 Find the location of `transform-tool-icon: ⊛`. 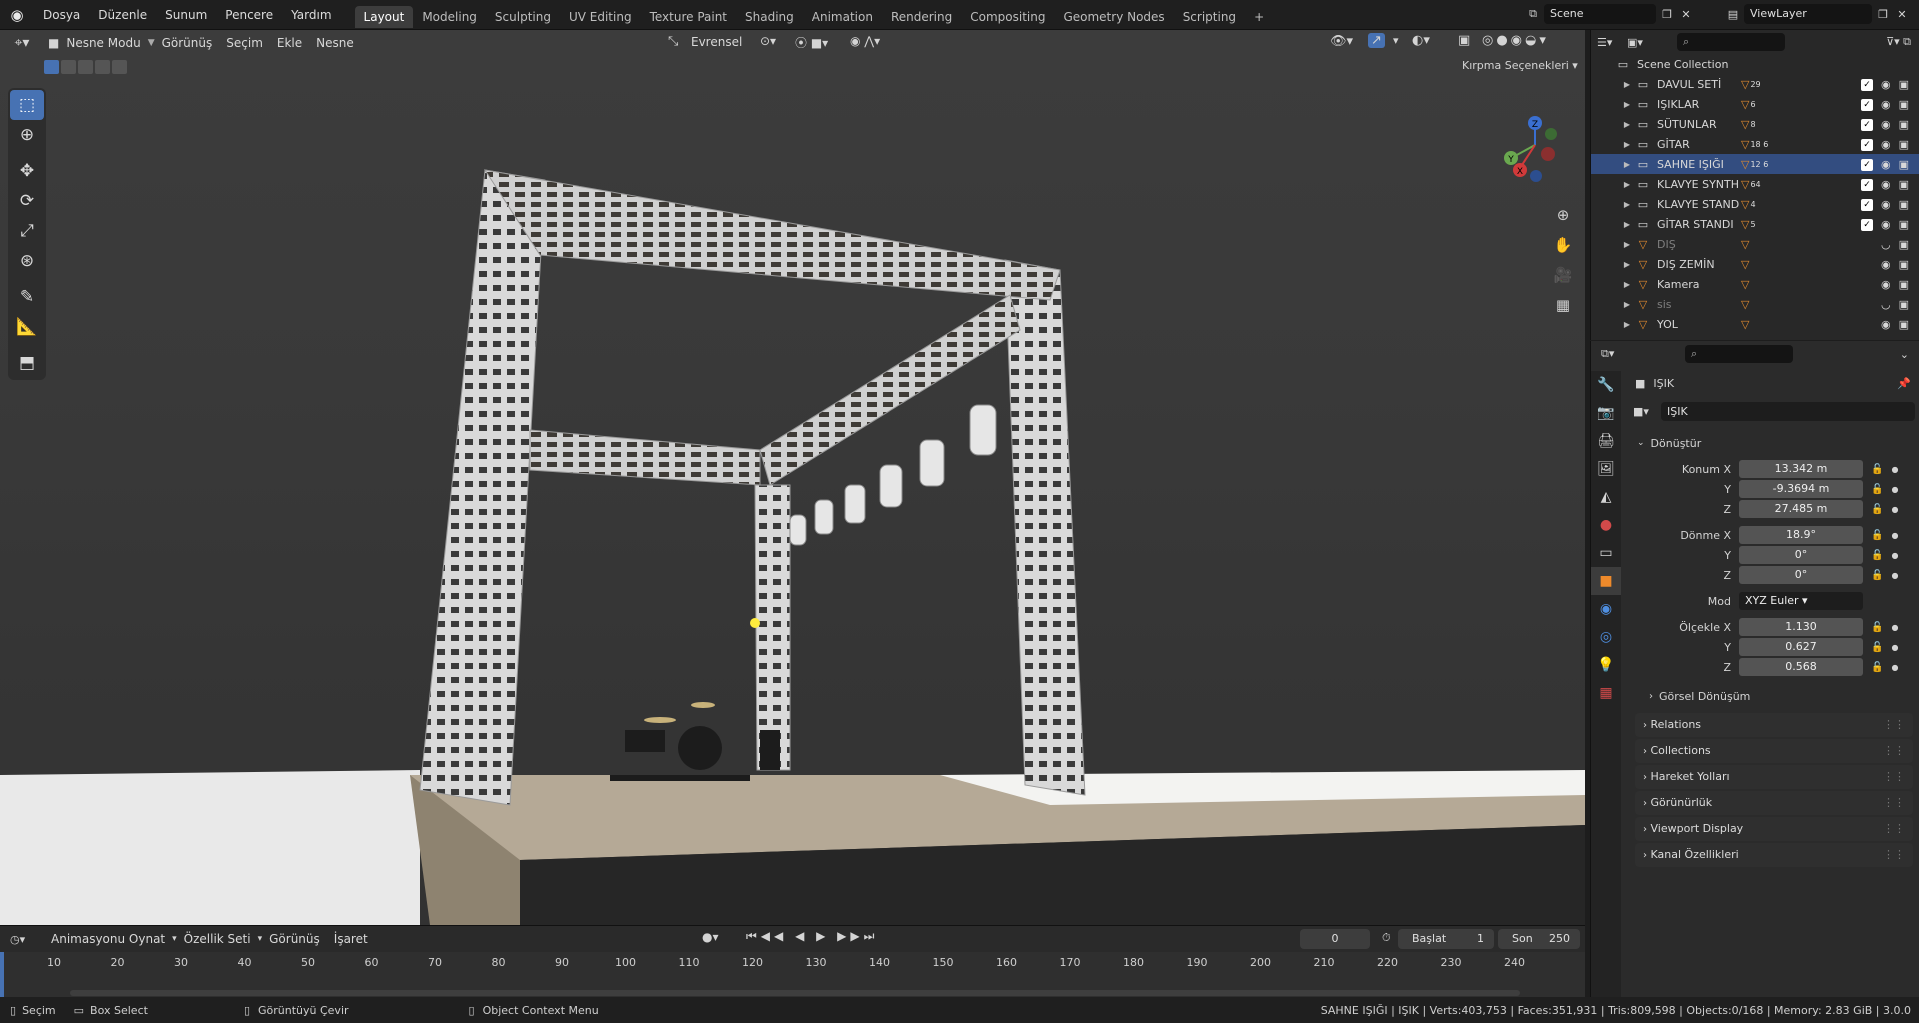

transform-tool-icon: ⊛ is located at coordinates (27, 261).